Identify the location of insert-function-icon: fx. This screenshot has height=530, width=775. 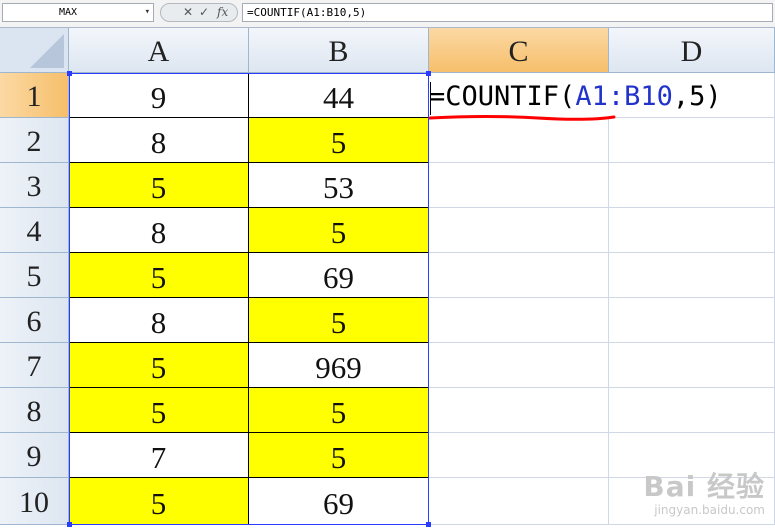
(222, 12).